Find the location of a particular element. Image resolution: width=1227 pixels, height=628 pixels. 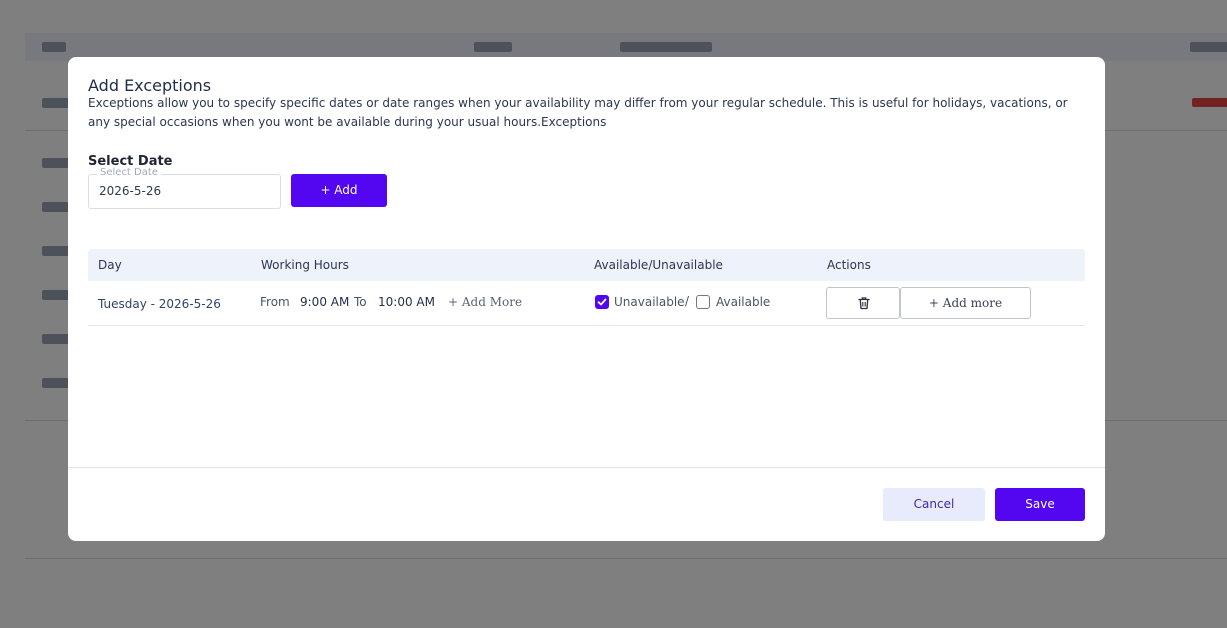

unavailable-checkbox is located at coordinates (602, 302).